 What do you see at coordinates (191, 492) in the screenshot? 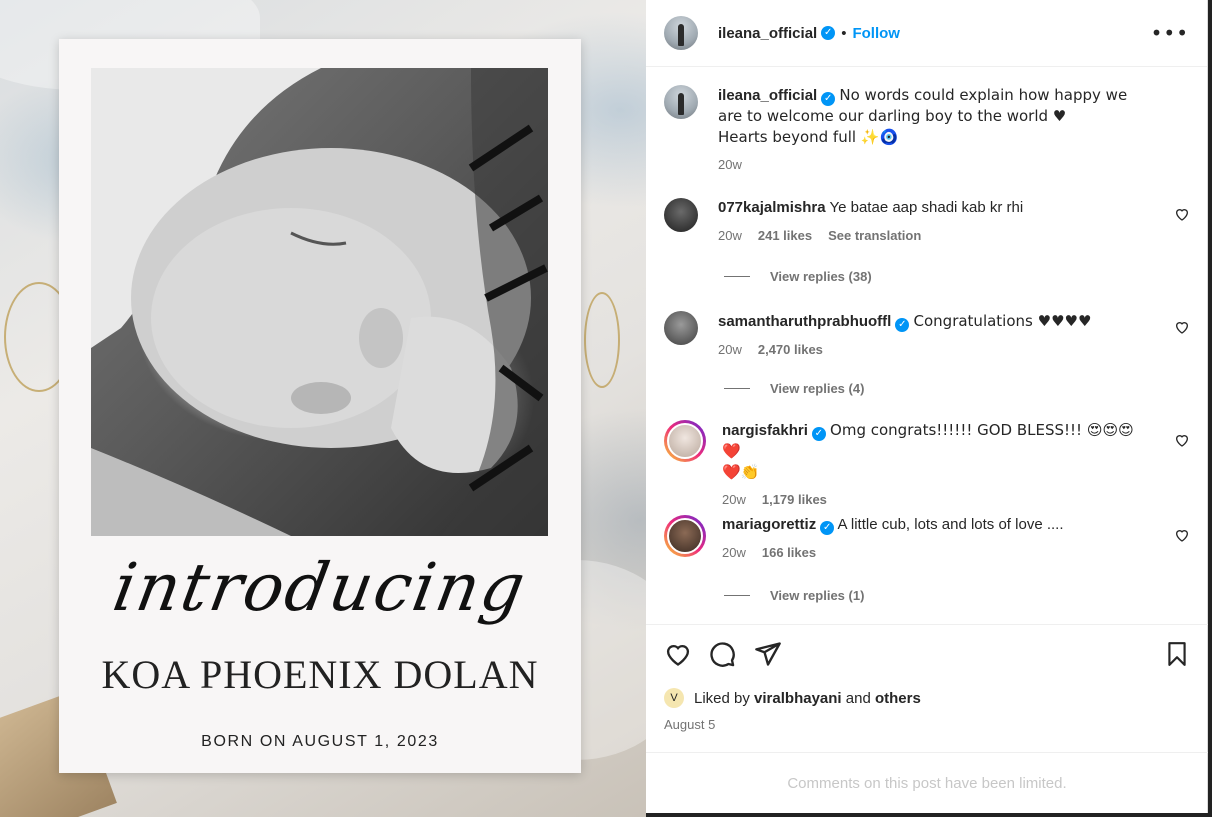
I see `baby-shoulder` at bounding box center [191, 492].